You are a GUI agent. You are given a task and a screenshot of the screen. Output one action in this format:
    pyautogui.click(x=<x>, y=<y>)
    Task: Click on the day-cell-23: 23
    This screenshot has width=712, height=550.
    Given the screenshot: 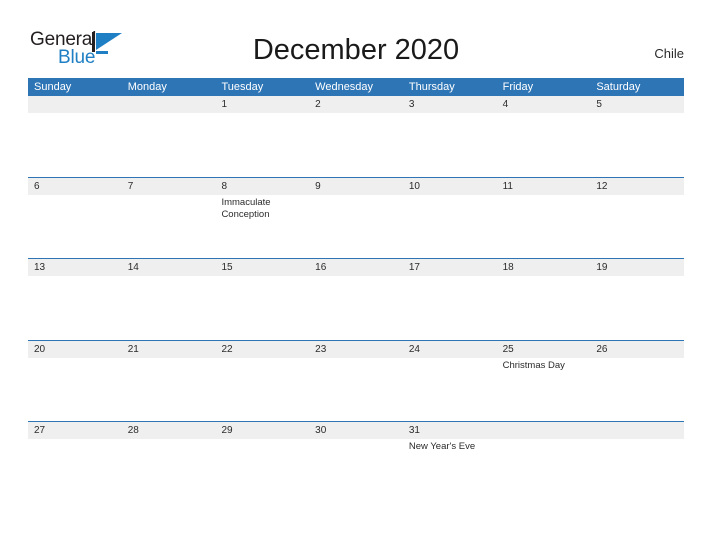 What is the action you would take?
    pyautogui.click(x=356, y=381)
    